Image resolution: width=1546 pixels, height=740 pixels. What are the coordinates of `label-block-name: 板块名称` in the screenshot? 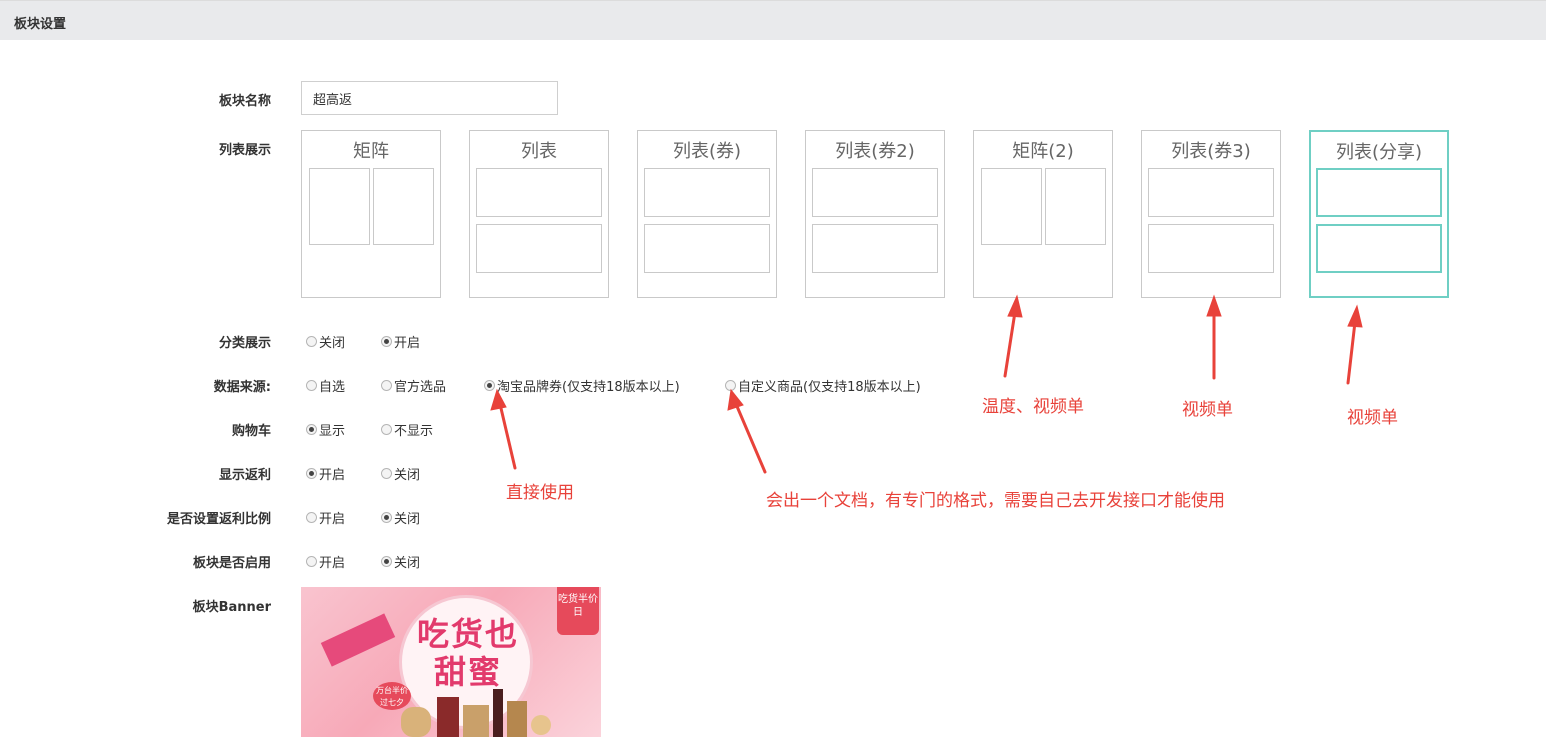 It's located at (244, 101).